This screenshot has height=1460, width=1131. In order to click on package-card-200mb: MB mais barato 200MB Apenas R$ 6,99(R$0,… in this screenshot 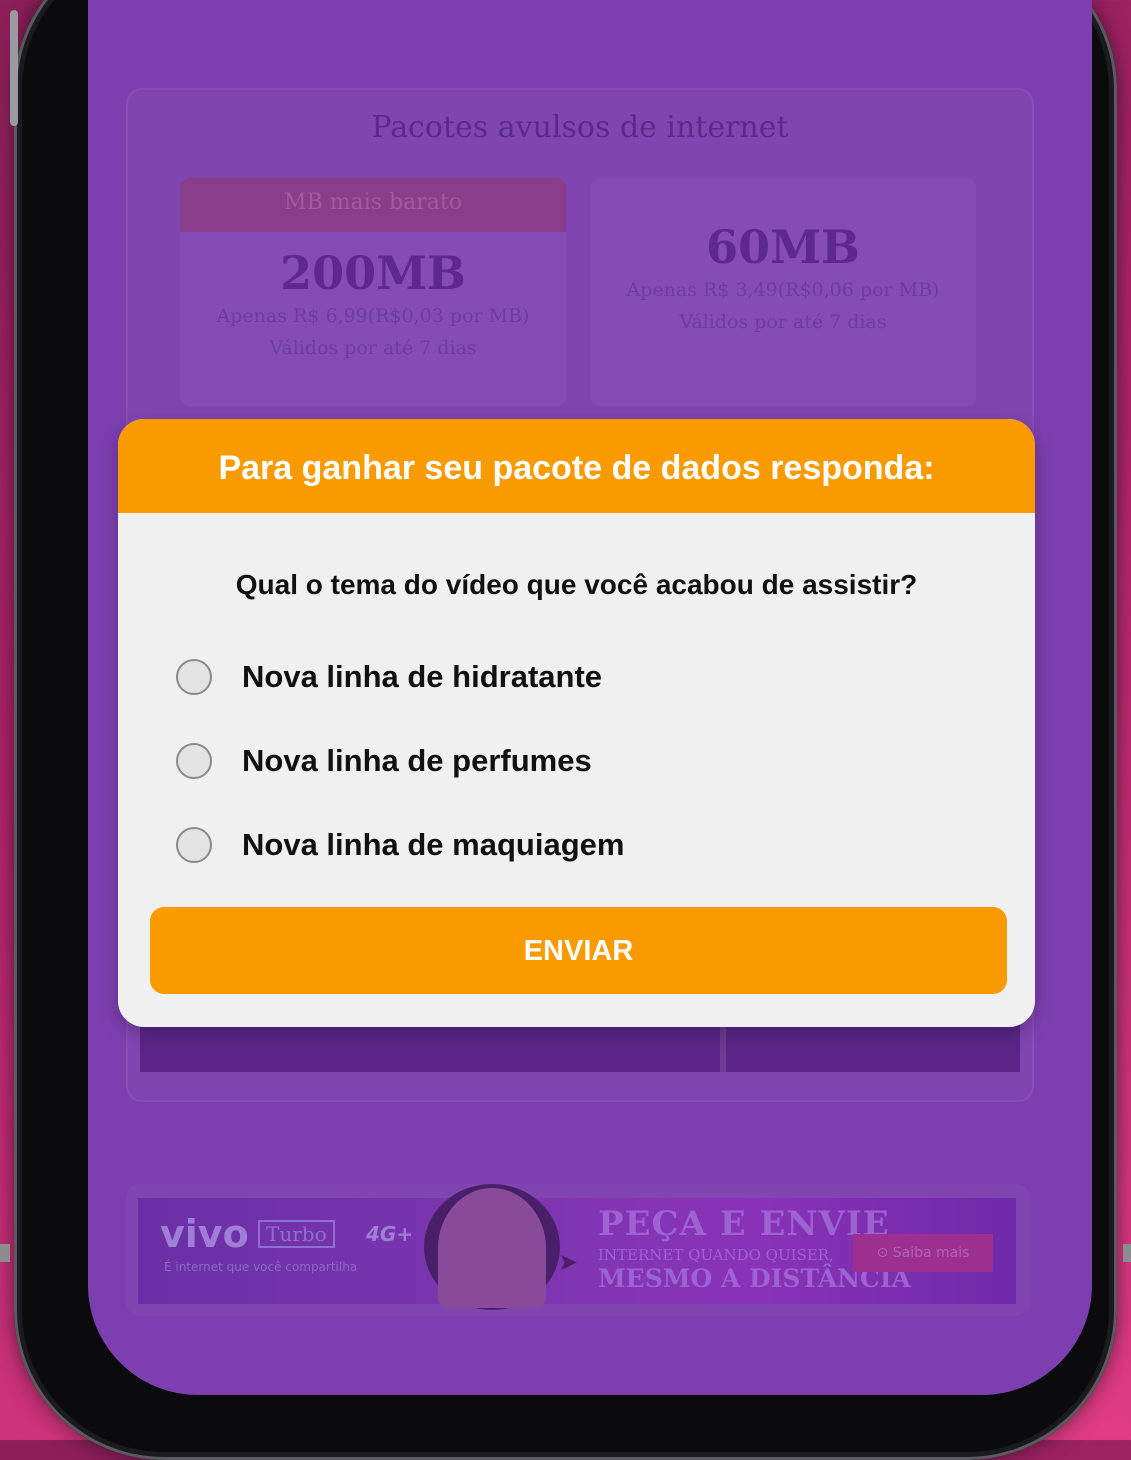, I will do `click(373, 292)`.